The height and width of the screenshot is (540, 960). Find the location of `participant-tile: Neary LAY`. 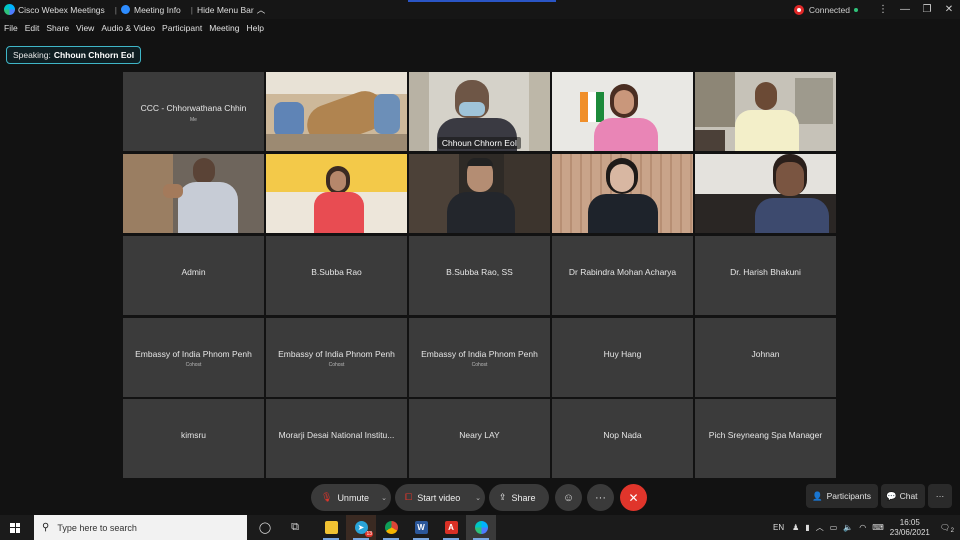

participant-tile: Neary LAY is located at coordinates (479, 438).